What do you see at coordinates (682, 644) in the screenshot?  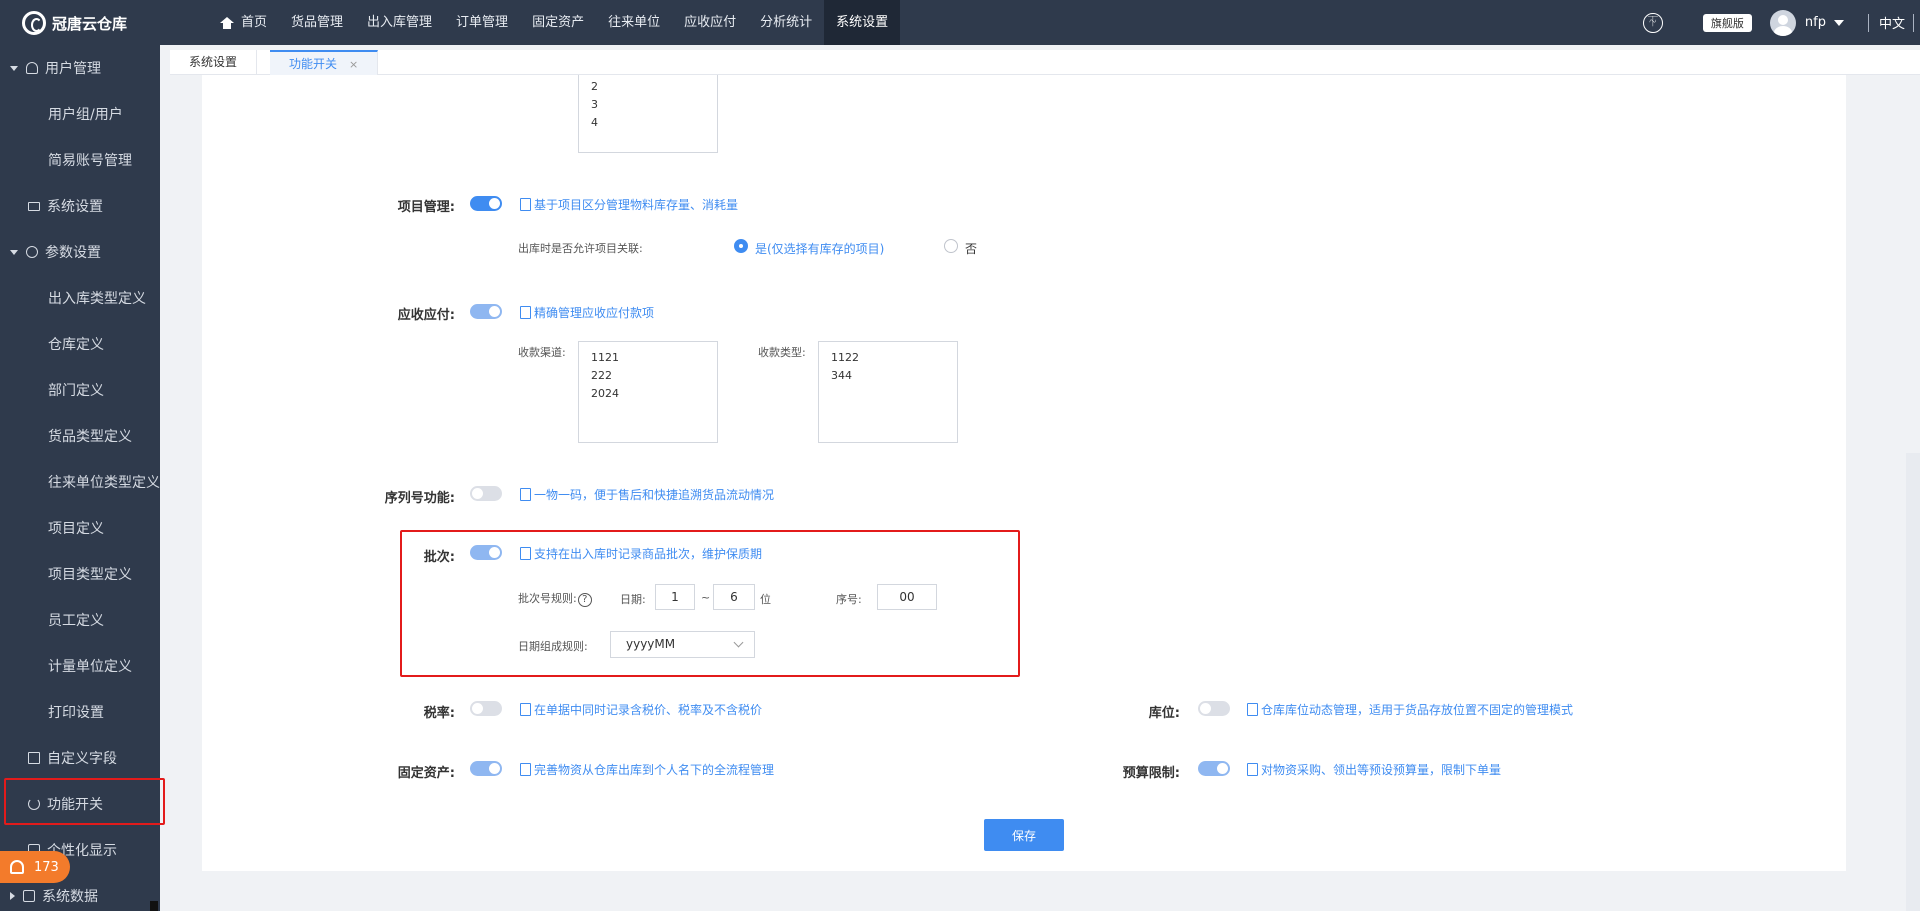 I see `date-rule-select: yyyyMM` at bounding box center [682, 644].